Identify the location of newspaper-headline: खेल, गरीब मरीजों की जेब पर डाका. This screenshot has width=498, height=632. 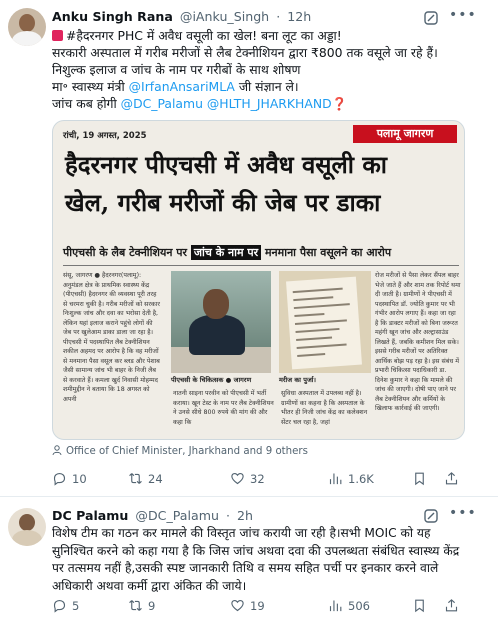
(223, 202).